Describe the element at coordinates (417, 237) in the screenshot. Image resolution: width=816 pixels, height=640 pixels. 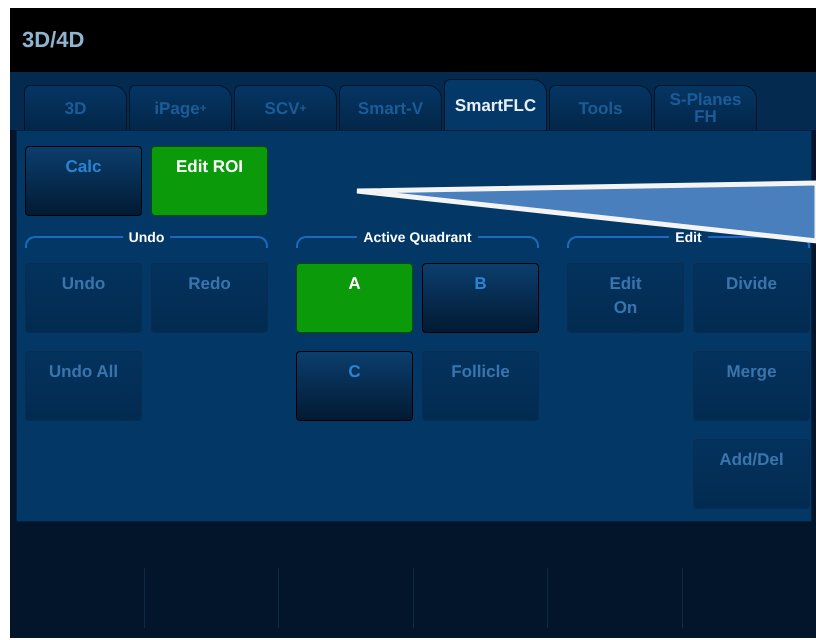
I see `group-title: Active Quadrant` at that location.